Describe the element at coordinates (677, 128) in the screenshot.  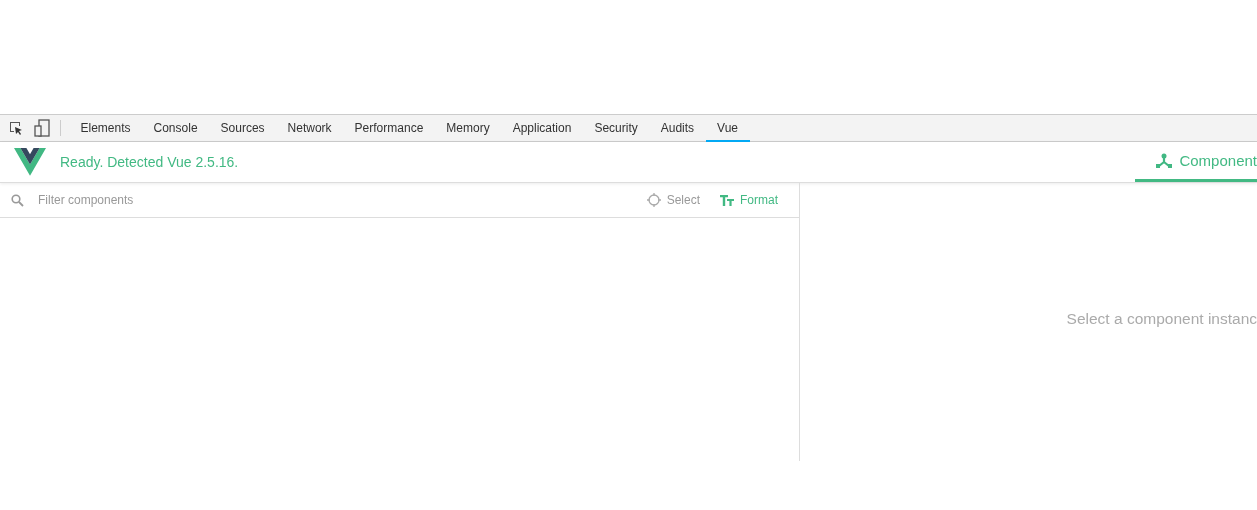
I see `devtools-tab: Audits` at that location.